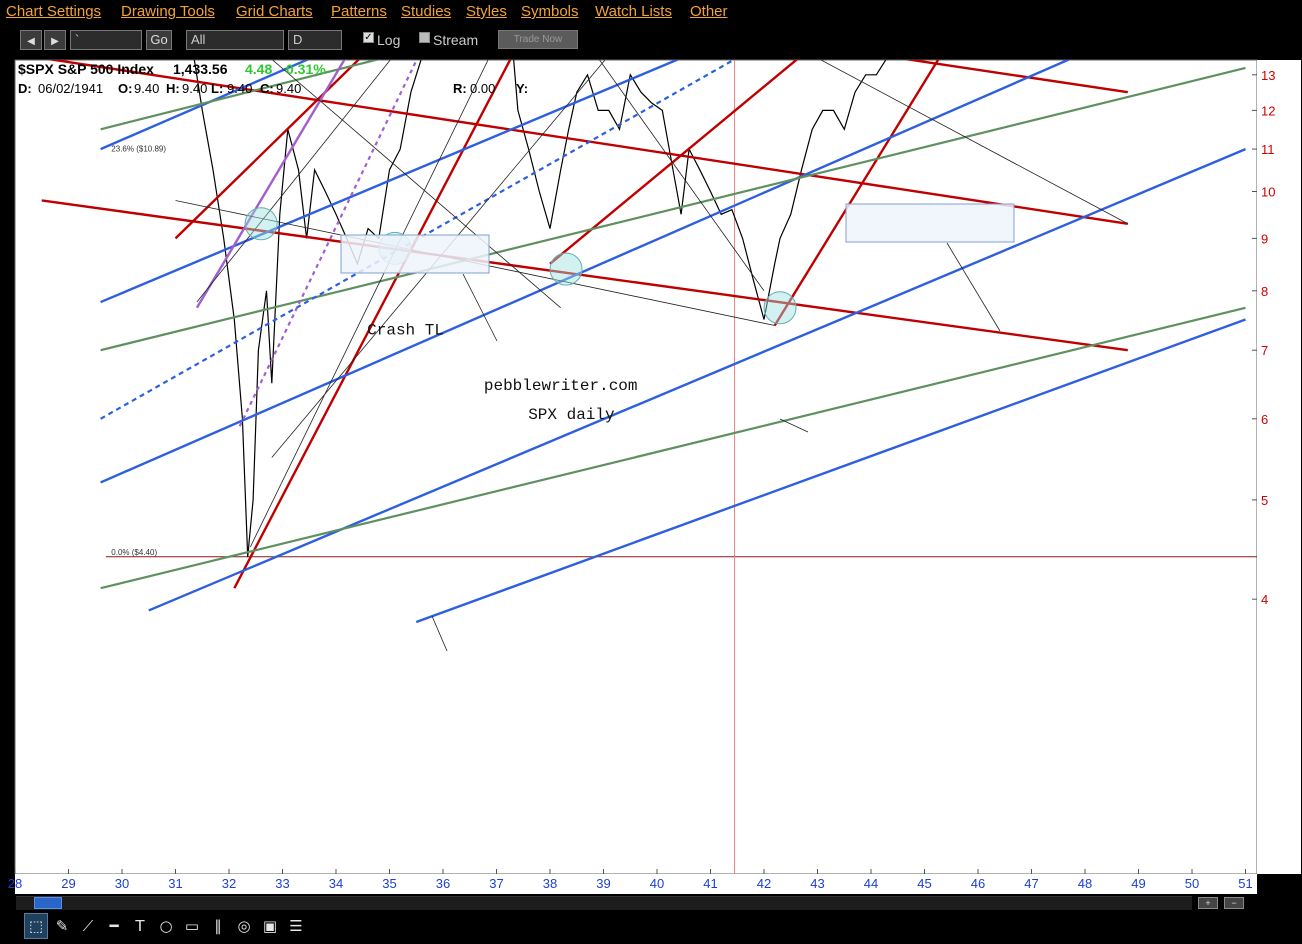  What do you see at coordinates (217, 88) in the screenshot?
I see `ohlc-label: L:` at bounding box center [217, 88].